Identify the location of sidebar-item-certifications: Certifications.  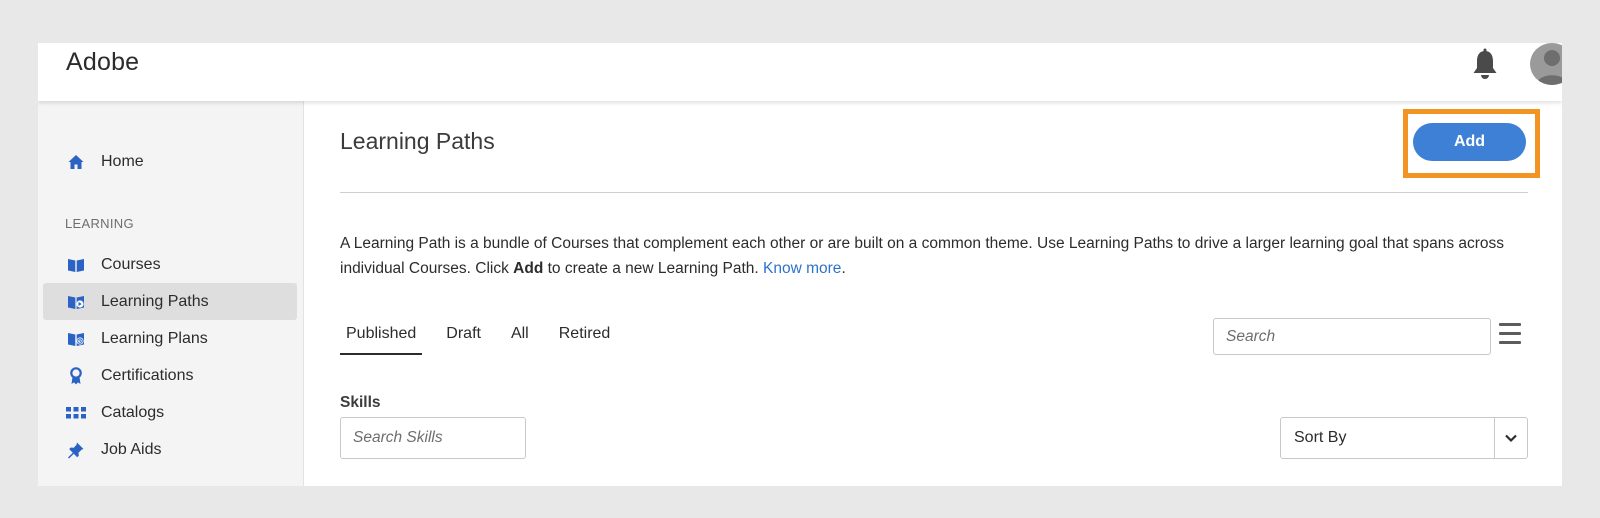
(170, 375).